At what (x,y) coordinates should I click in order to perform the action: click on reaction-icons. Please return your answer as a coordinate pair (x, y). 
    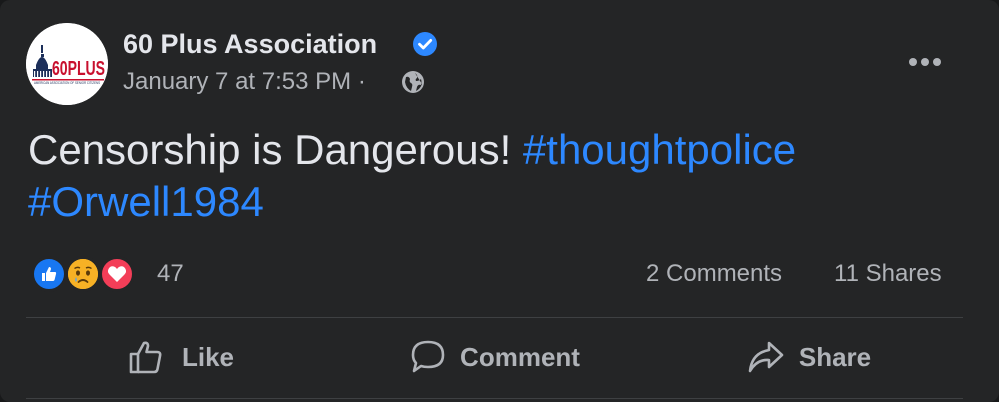
    Looking at the image, I should click on (86, 274).